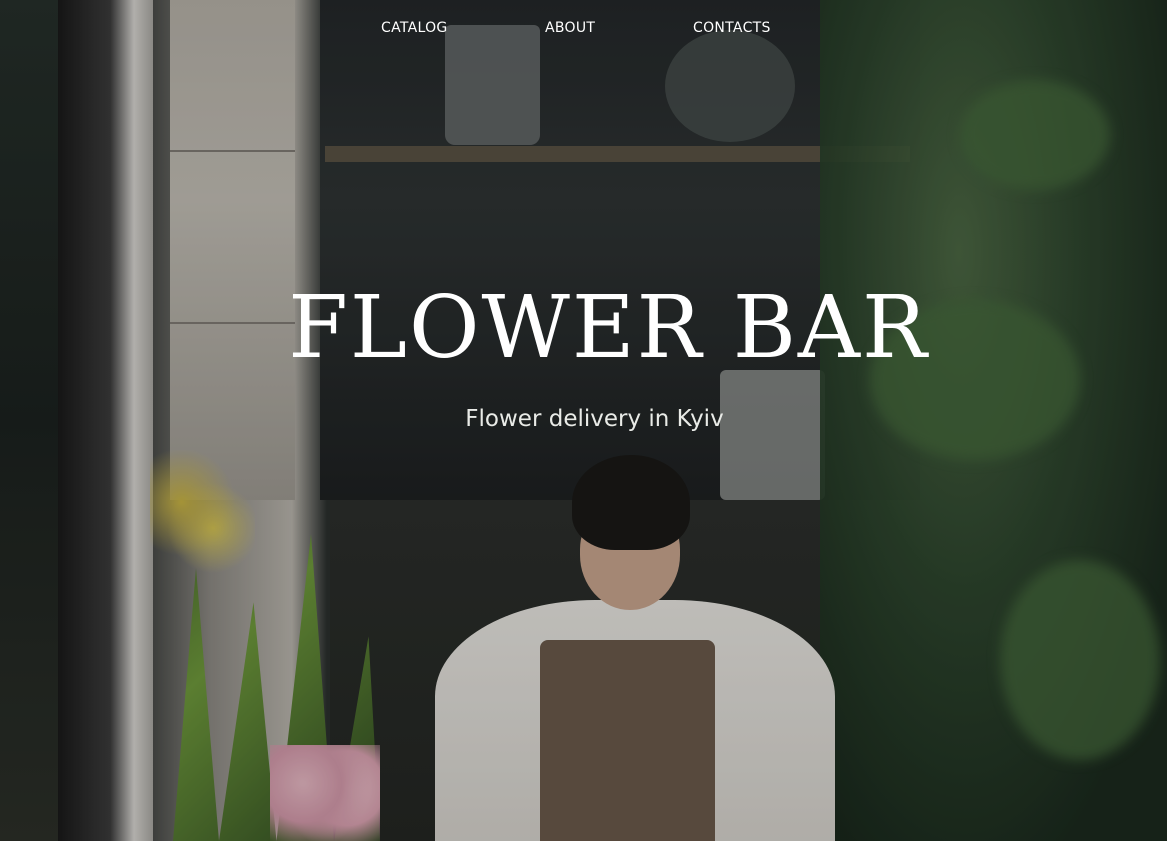 Image resolution: width=1167 pixels, height=841 pixels. What do you see at coordinates (732, 28) in the screenshot?
I see `nav-link-contacts: CONTACTS` at bounding box center [732, 28].